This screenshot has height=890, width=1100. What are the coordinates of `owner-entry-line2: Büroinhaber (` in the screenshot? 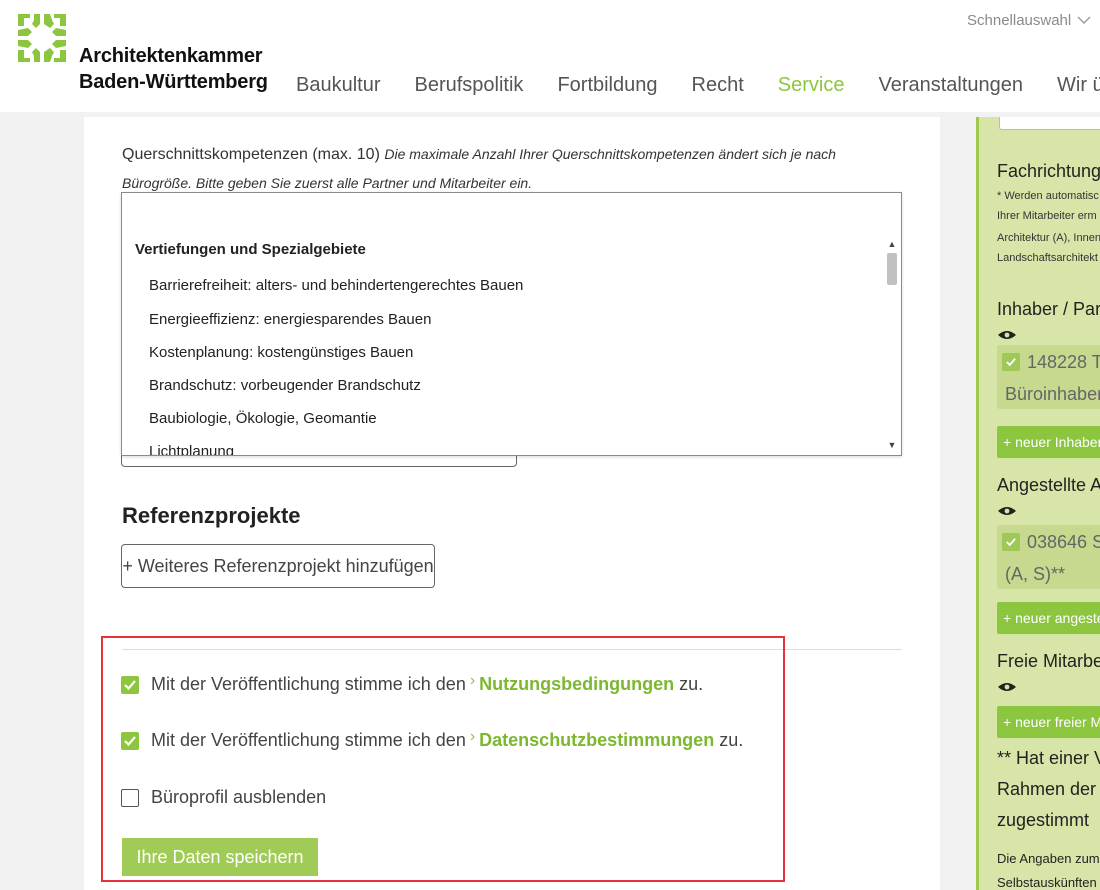 It's located at (1052, 394).